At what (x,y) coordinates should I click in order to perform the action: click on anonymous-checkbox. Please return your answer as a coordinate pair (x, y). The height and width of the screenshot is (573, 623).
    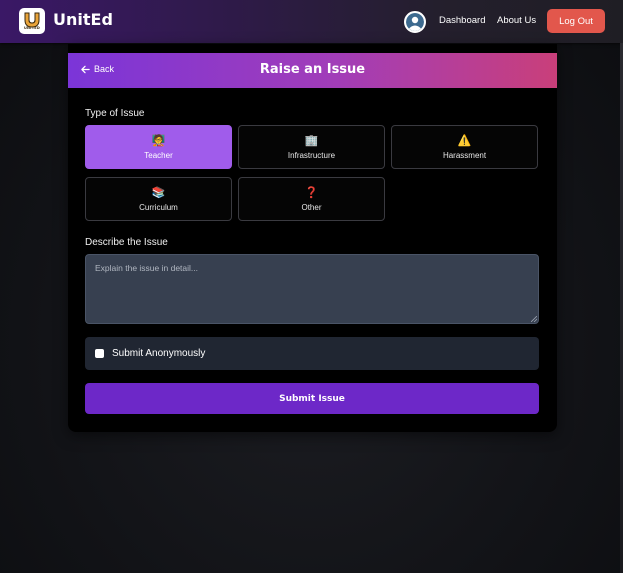
    Looking at the image, I should click on (99, 353).